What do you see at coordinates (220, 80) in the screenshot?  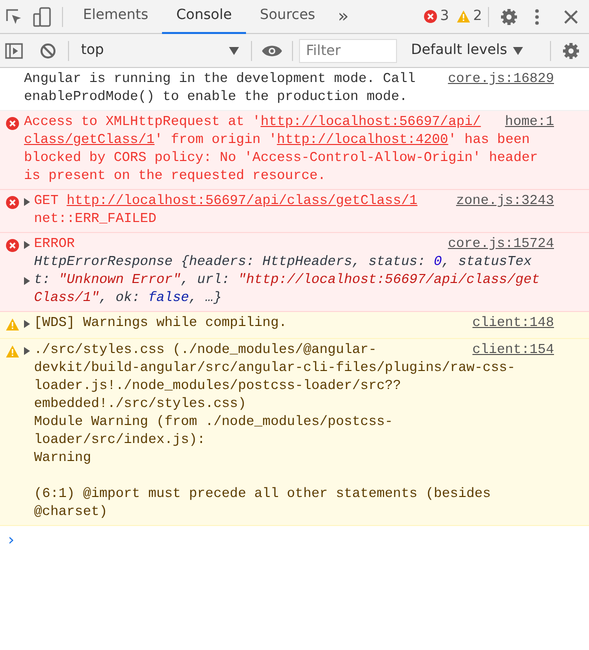 I see `message-text: Angular is running in the development mode. Call` at bounding box center [220, 80].